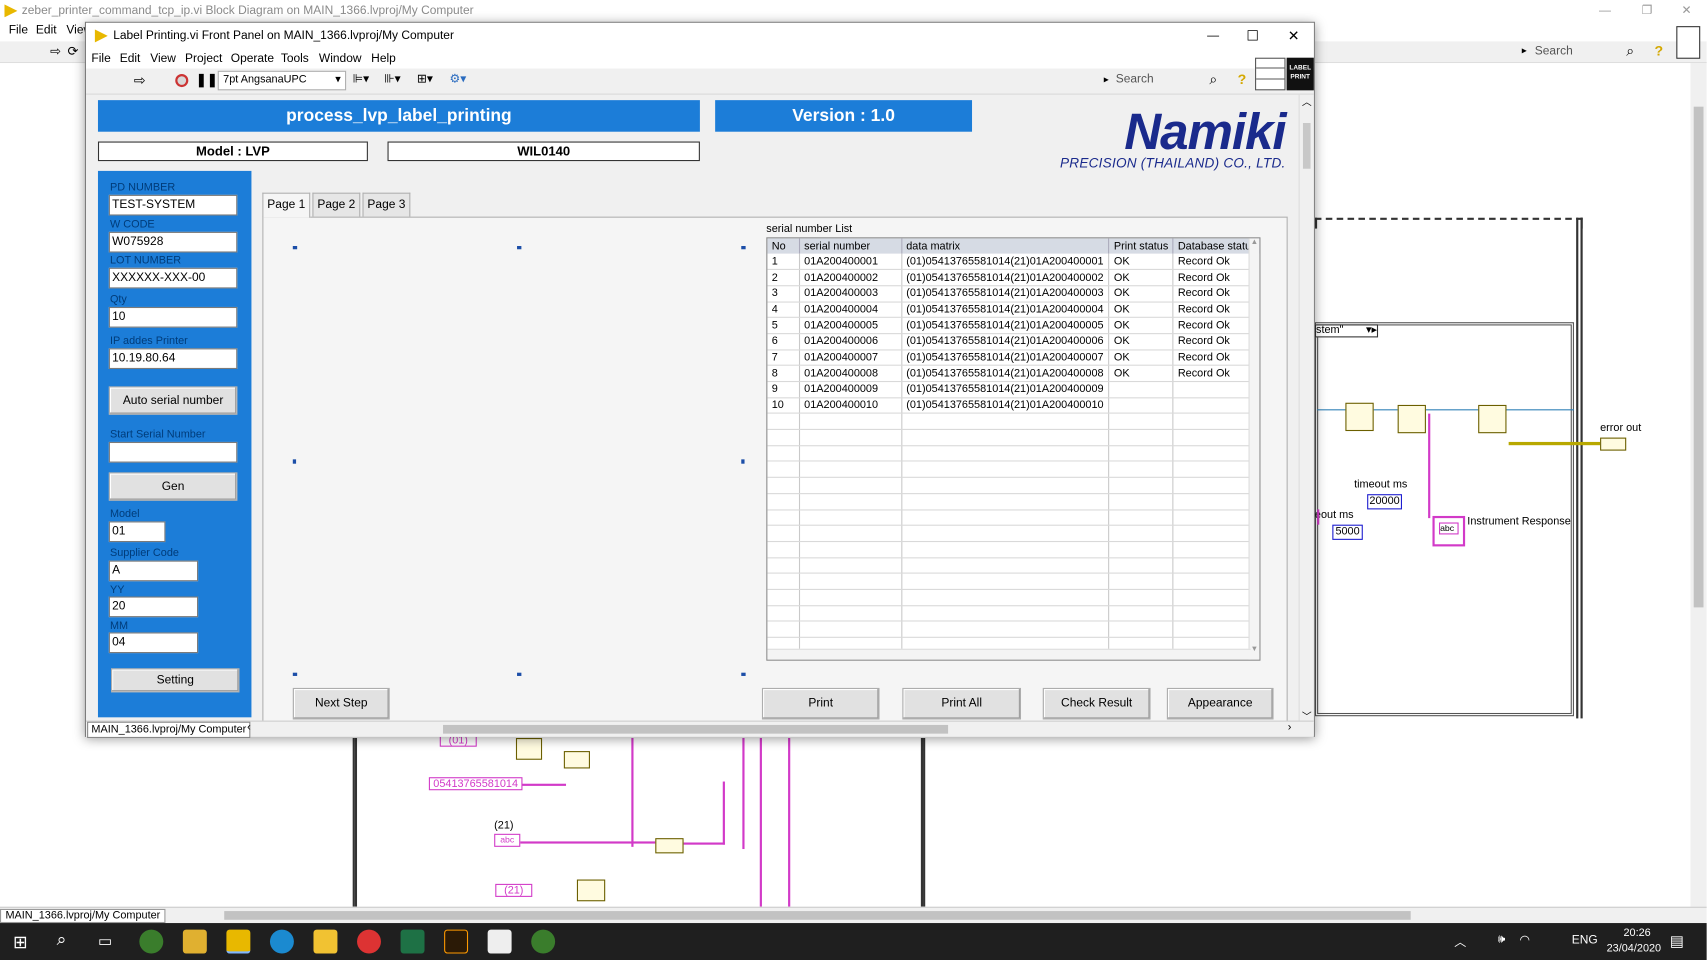 The image size is (1707, 960). What do you see at coordinates (456, 941) in the screenshot?
I see `illustrator-icon` at bounding box center [456, 941].